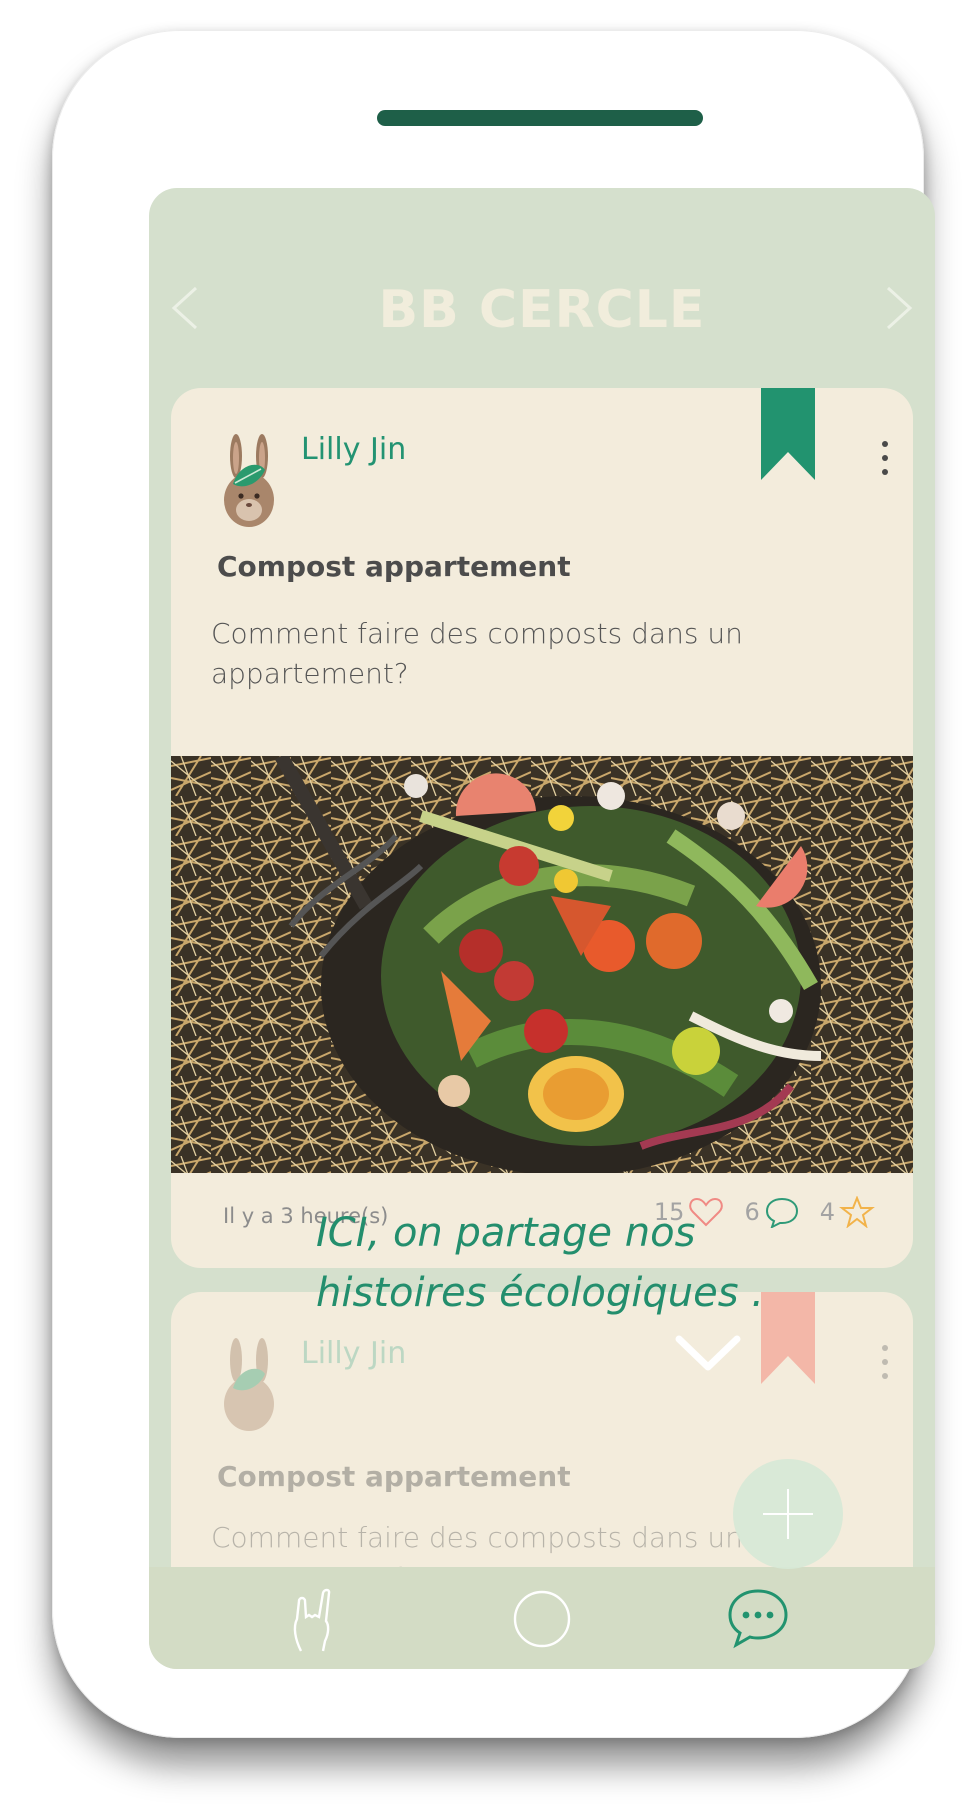 The height and width of the screenshot is (1816, 980). What do you see at coordinates (788, 434) in the screenshot?
I see `bookmark-icon` at bounding box center [788, 434].